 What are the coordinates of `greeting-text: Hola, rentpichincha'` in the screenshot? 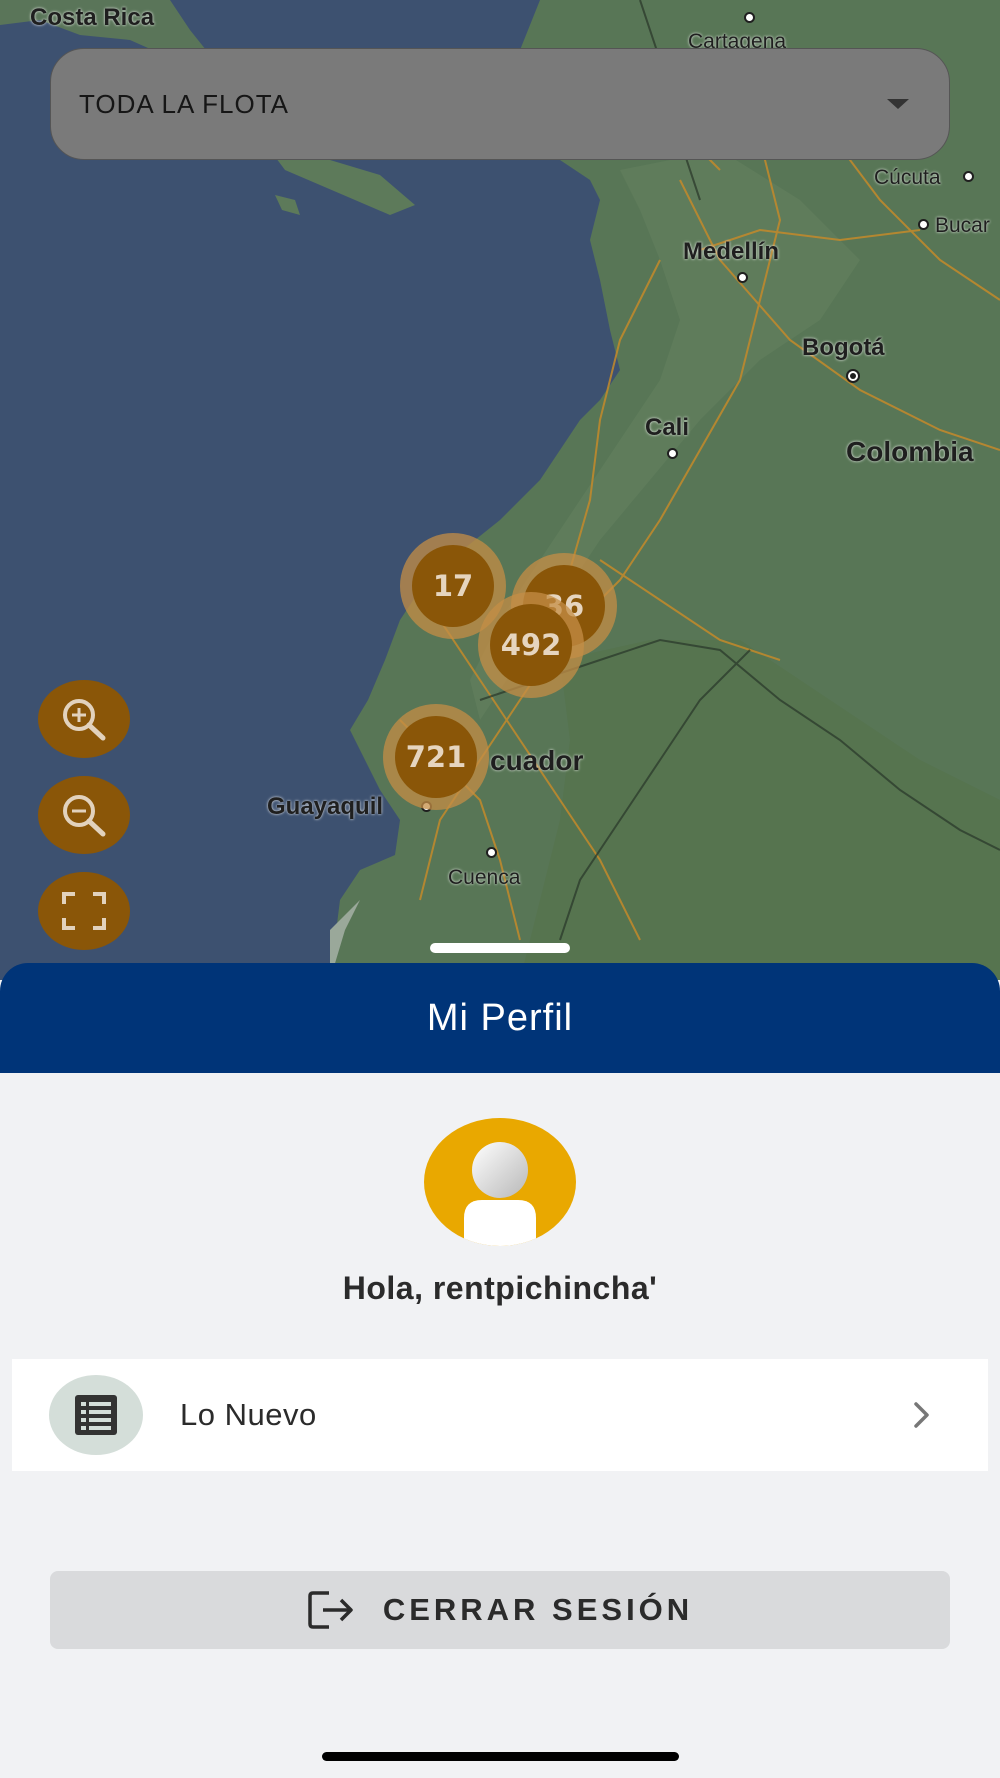 It's located at (500, 1288).